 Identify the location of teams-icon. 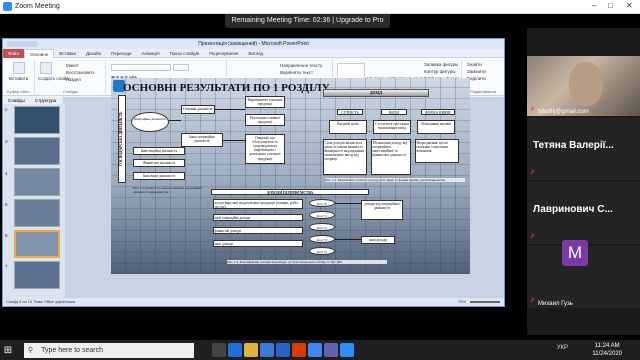
(331, 350).